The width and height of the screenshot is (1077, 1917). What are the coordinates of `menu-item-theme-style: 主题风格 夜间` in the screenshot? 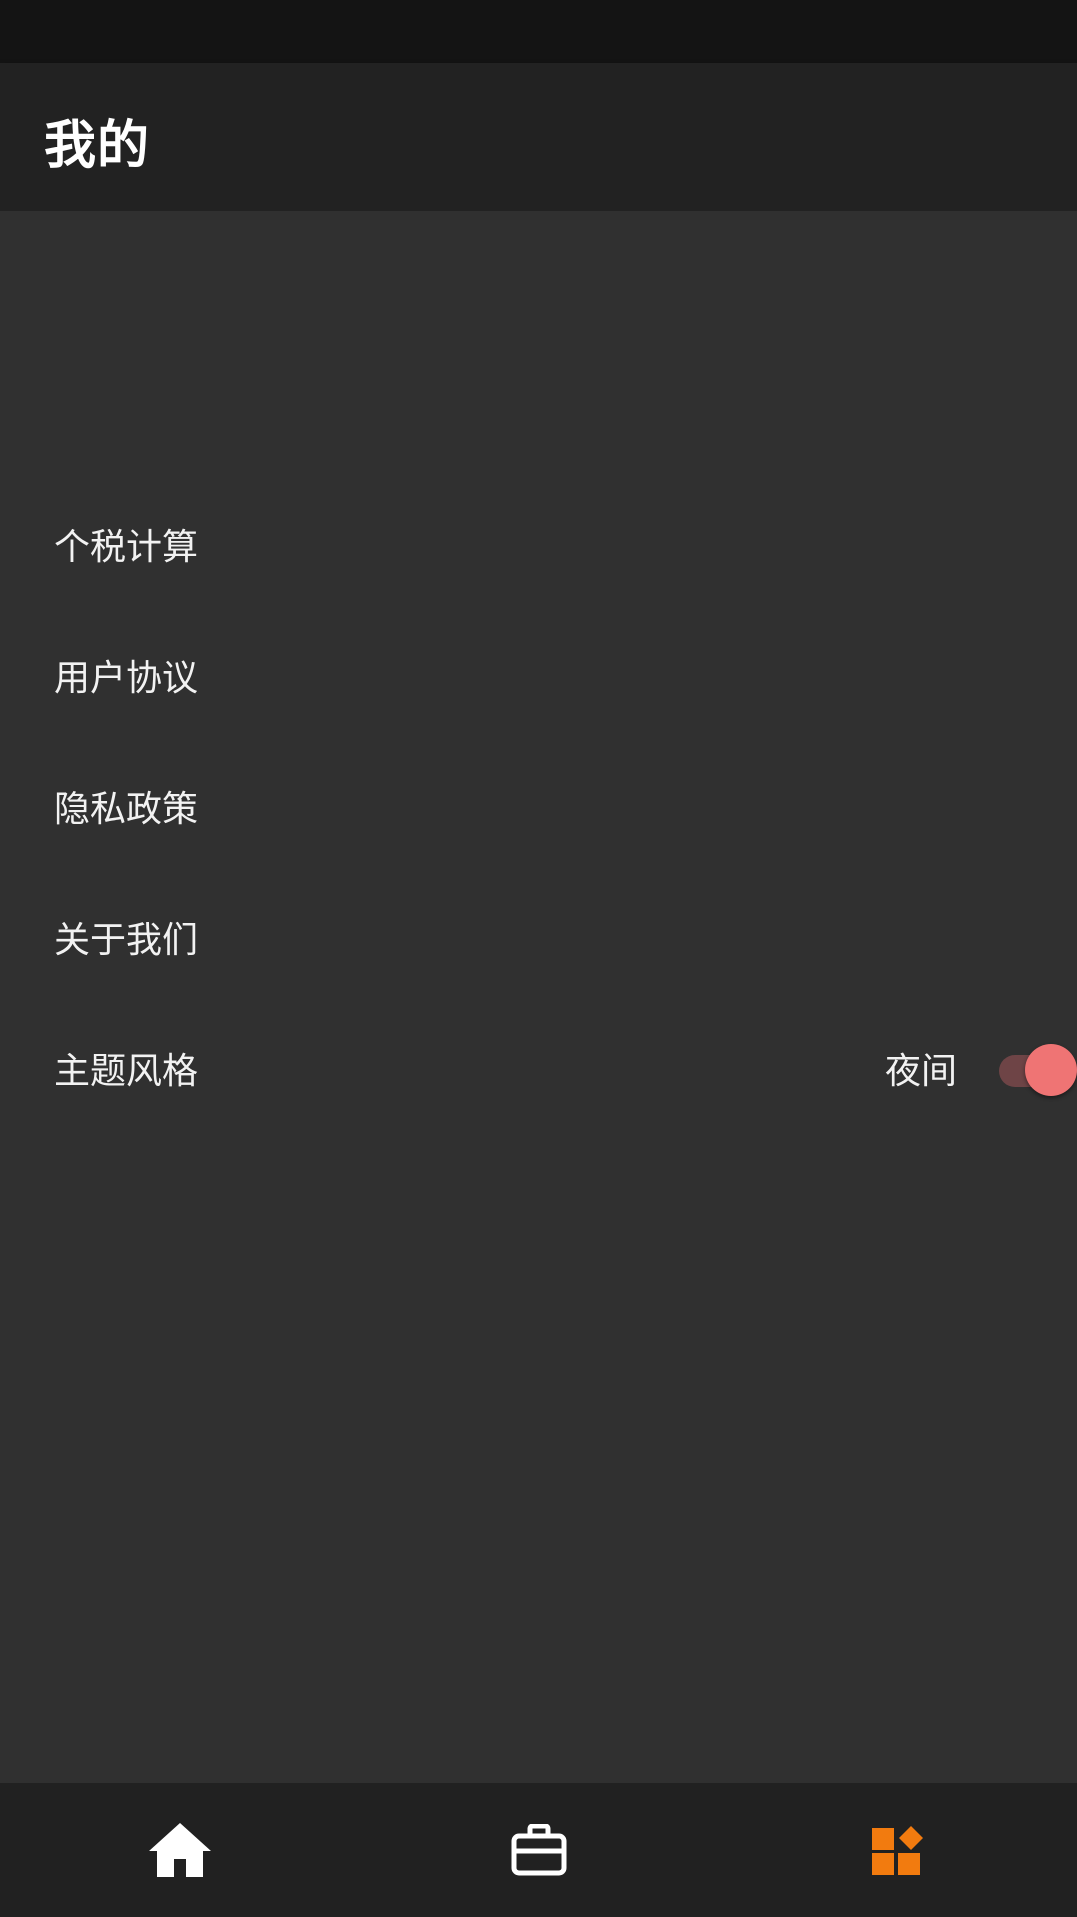 It's located at (538, 1068).